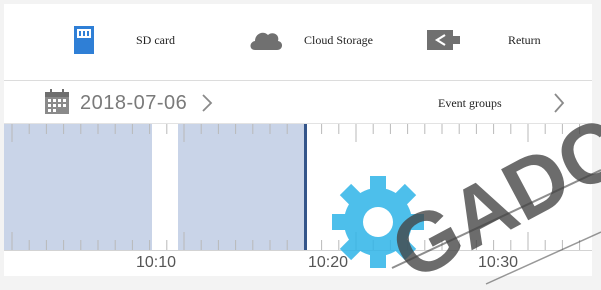 Image resolution: width=601 pixels, height=290 pixels. I want to click on sd-card-button: SD card, so click(137, 40).